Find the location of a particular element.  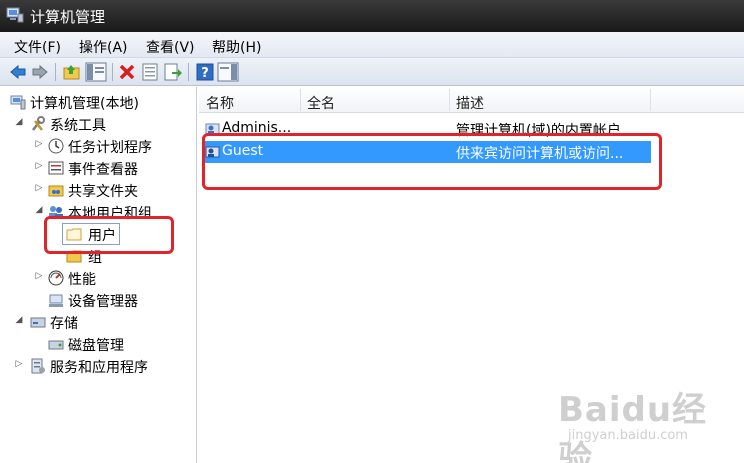

tree-label: 性能 is located at coordinates (82, 280).